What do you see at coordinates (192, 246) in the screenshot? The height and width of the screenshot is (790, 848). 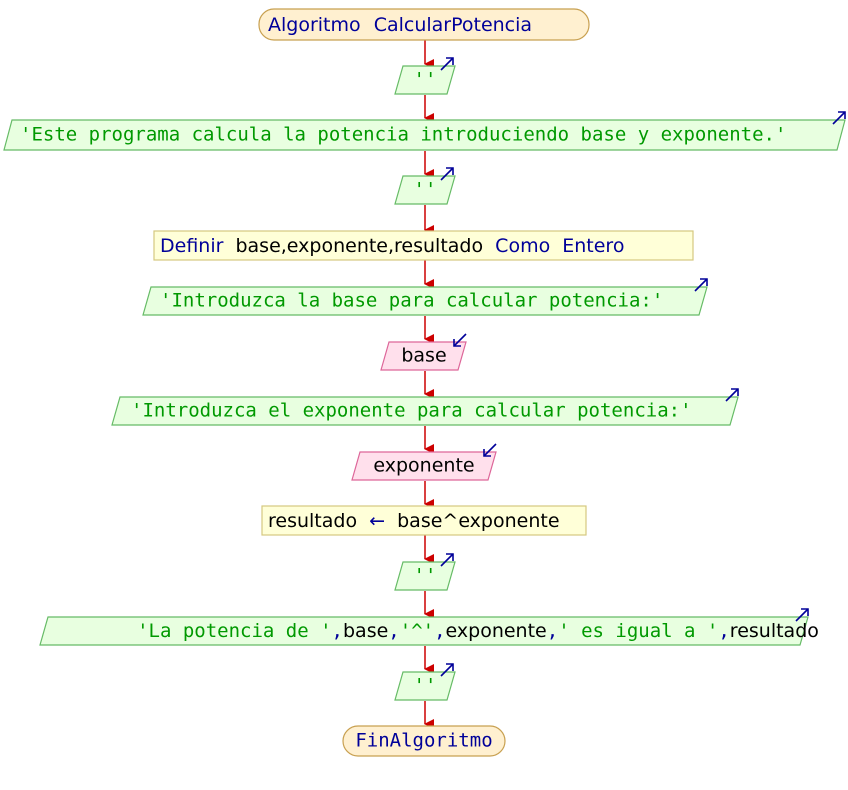 I see `define-keyword: Definir` at bounding box center [192, 246].